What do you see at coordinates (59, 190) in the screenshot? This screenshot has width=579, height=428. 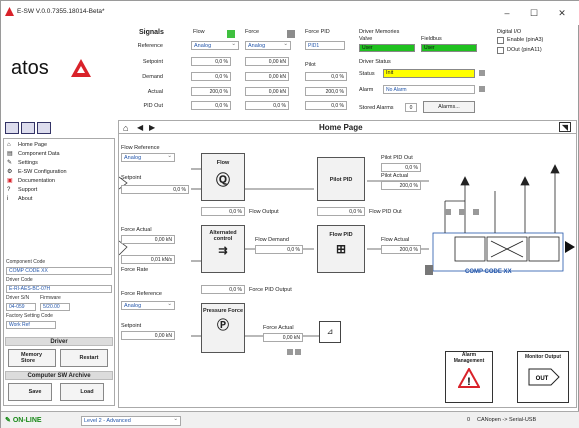 I see `nav-support: ? Support` at bounding box center [59, 190].